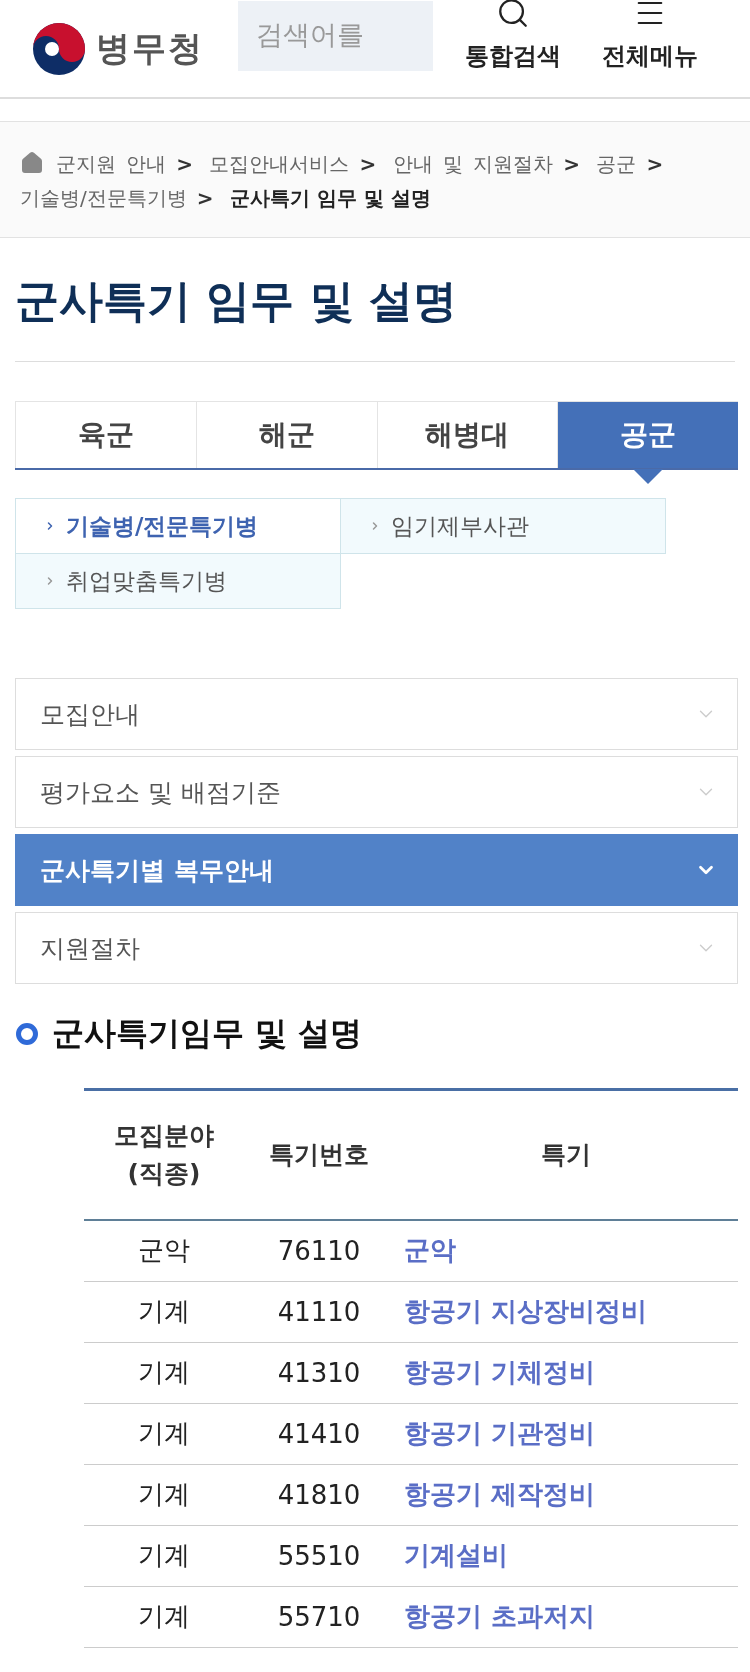 This screenshot has height=1672, width=750. What do you see at coordinates (319, 1154) in the screenshot?
I see `column-header: 특기번호` at bounding box center [319, 1154].